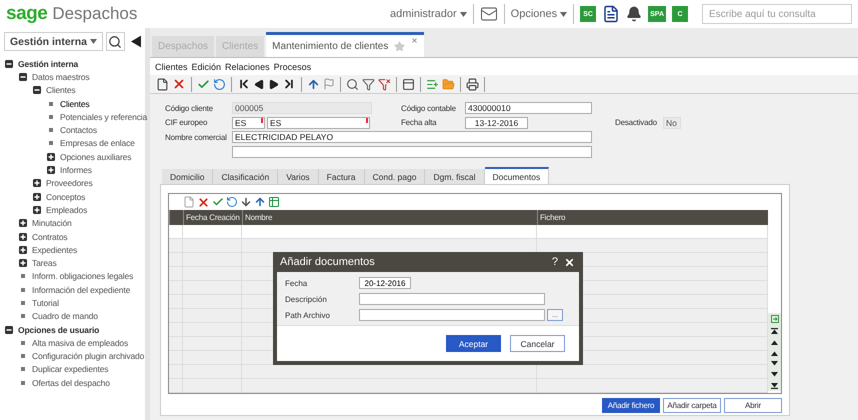 The width and height of the screenshot is (858, 420). What do you see at coordinates (385, 283) in the screenshot?
I see `date-field: 20-12-2016` at bounding box center [385, 283].